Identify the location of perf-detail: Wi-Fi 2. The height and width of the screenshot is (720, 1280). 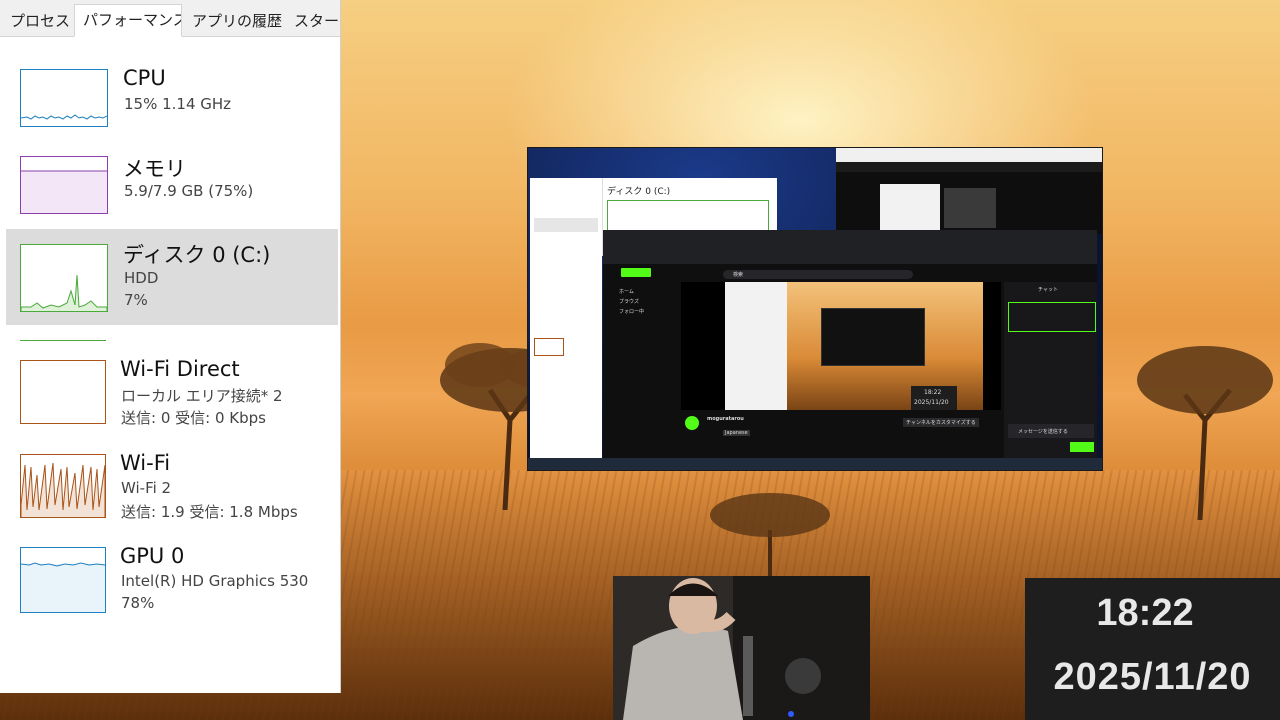
(146, 488).